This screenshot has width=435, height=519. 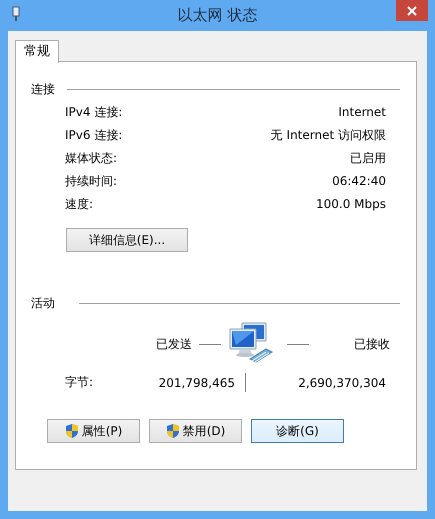 I want to click on field-label: 媒体状态:, so click(x=91, y=158).